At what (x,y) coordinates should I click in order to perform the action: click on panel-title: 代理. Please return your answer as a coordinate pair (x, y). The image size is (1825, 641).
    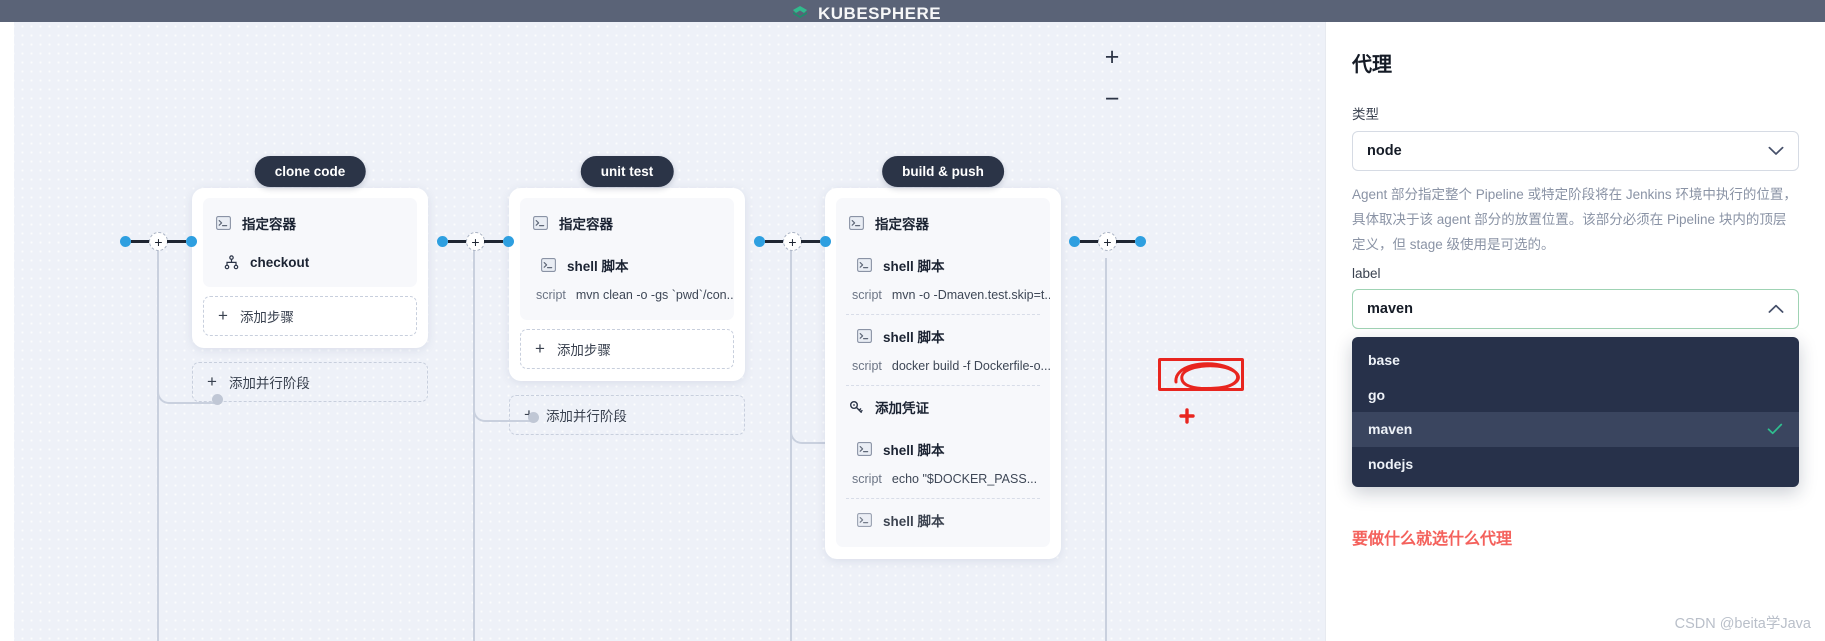
    Looking at the image, I should click on (1372, 65).